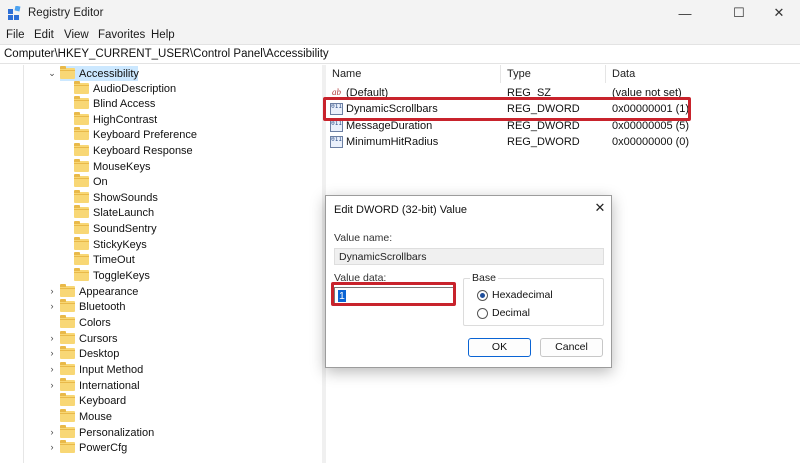  I want to click on tree-item-label: SlateLaunch, so click(124, 212).